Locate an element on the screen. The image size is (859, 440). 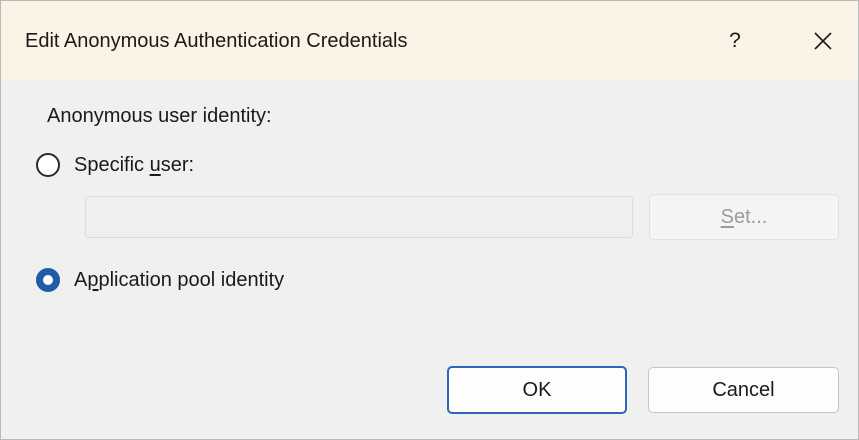
specific-user-field is located at coordinates (359, 217).